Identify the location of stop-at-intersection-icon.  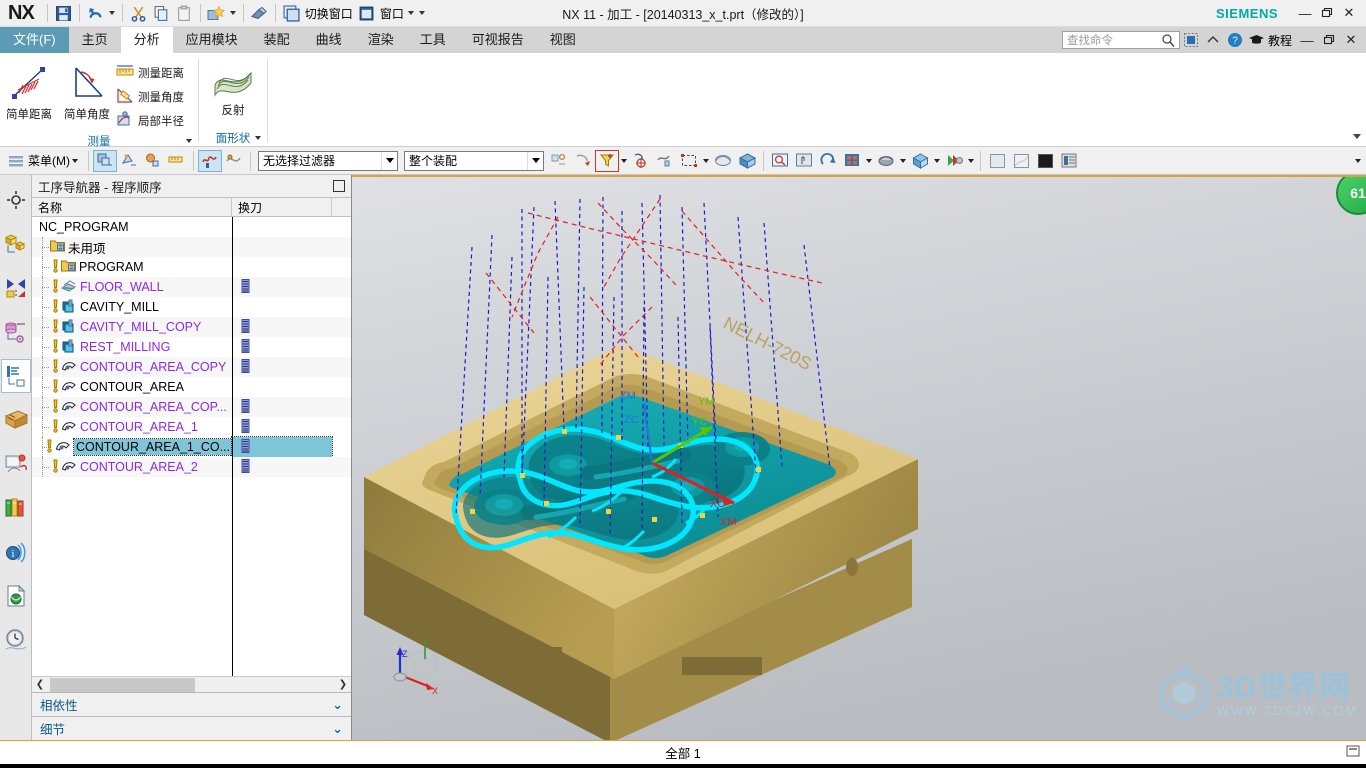
(234, 161).